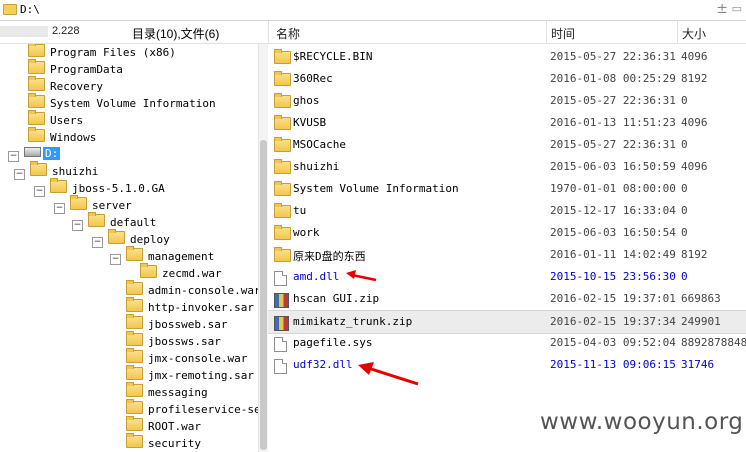 Image resolution: width=746 pixels, height=452 pixels. Describe the element at coordinates (181, 272) in the screenshot. I see `tree-item: zecmd.war` at that location.